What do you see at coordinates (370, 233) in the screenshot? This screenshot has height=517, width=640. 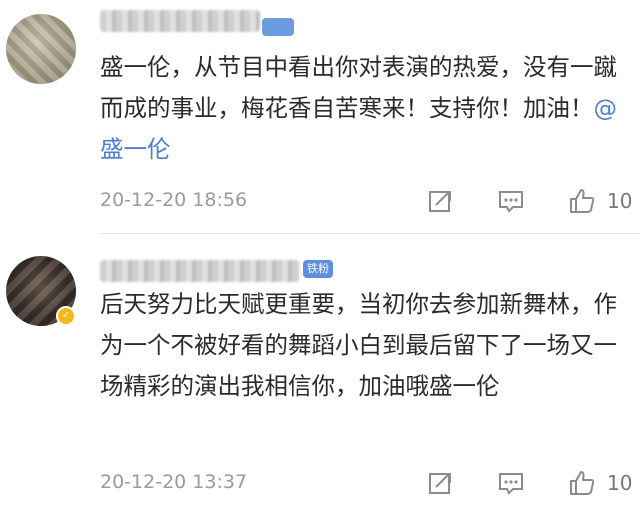 I see `divider` at bounding box center [370, 233].